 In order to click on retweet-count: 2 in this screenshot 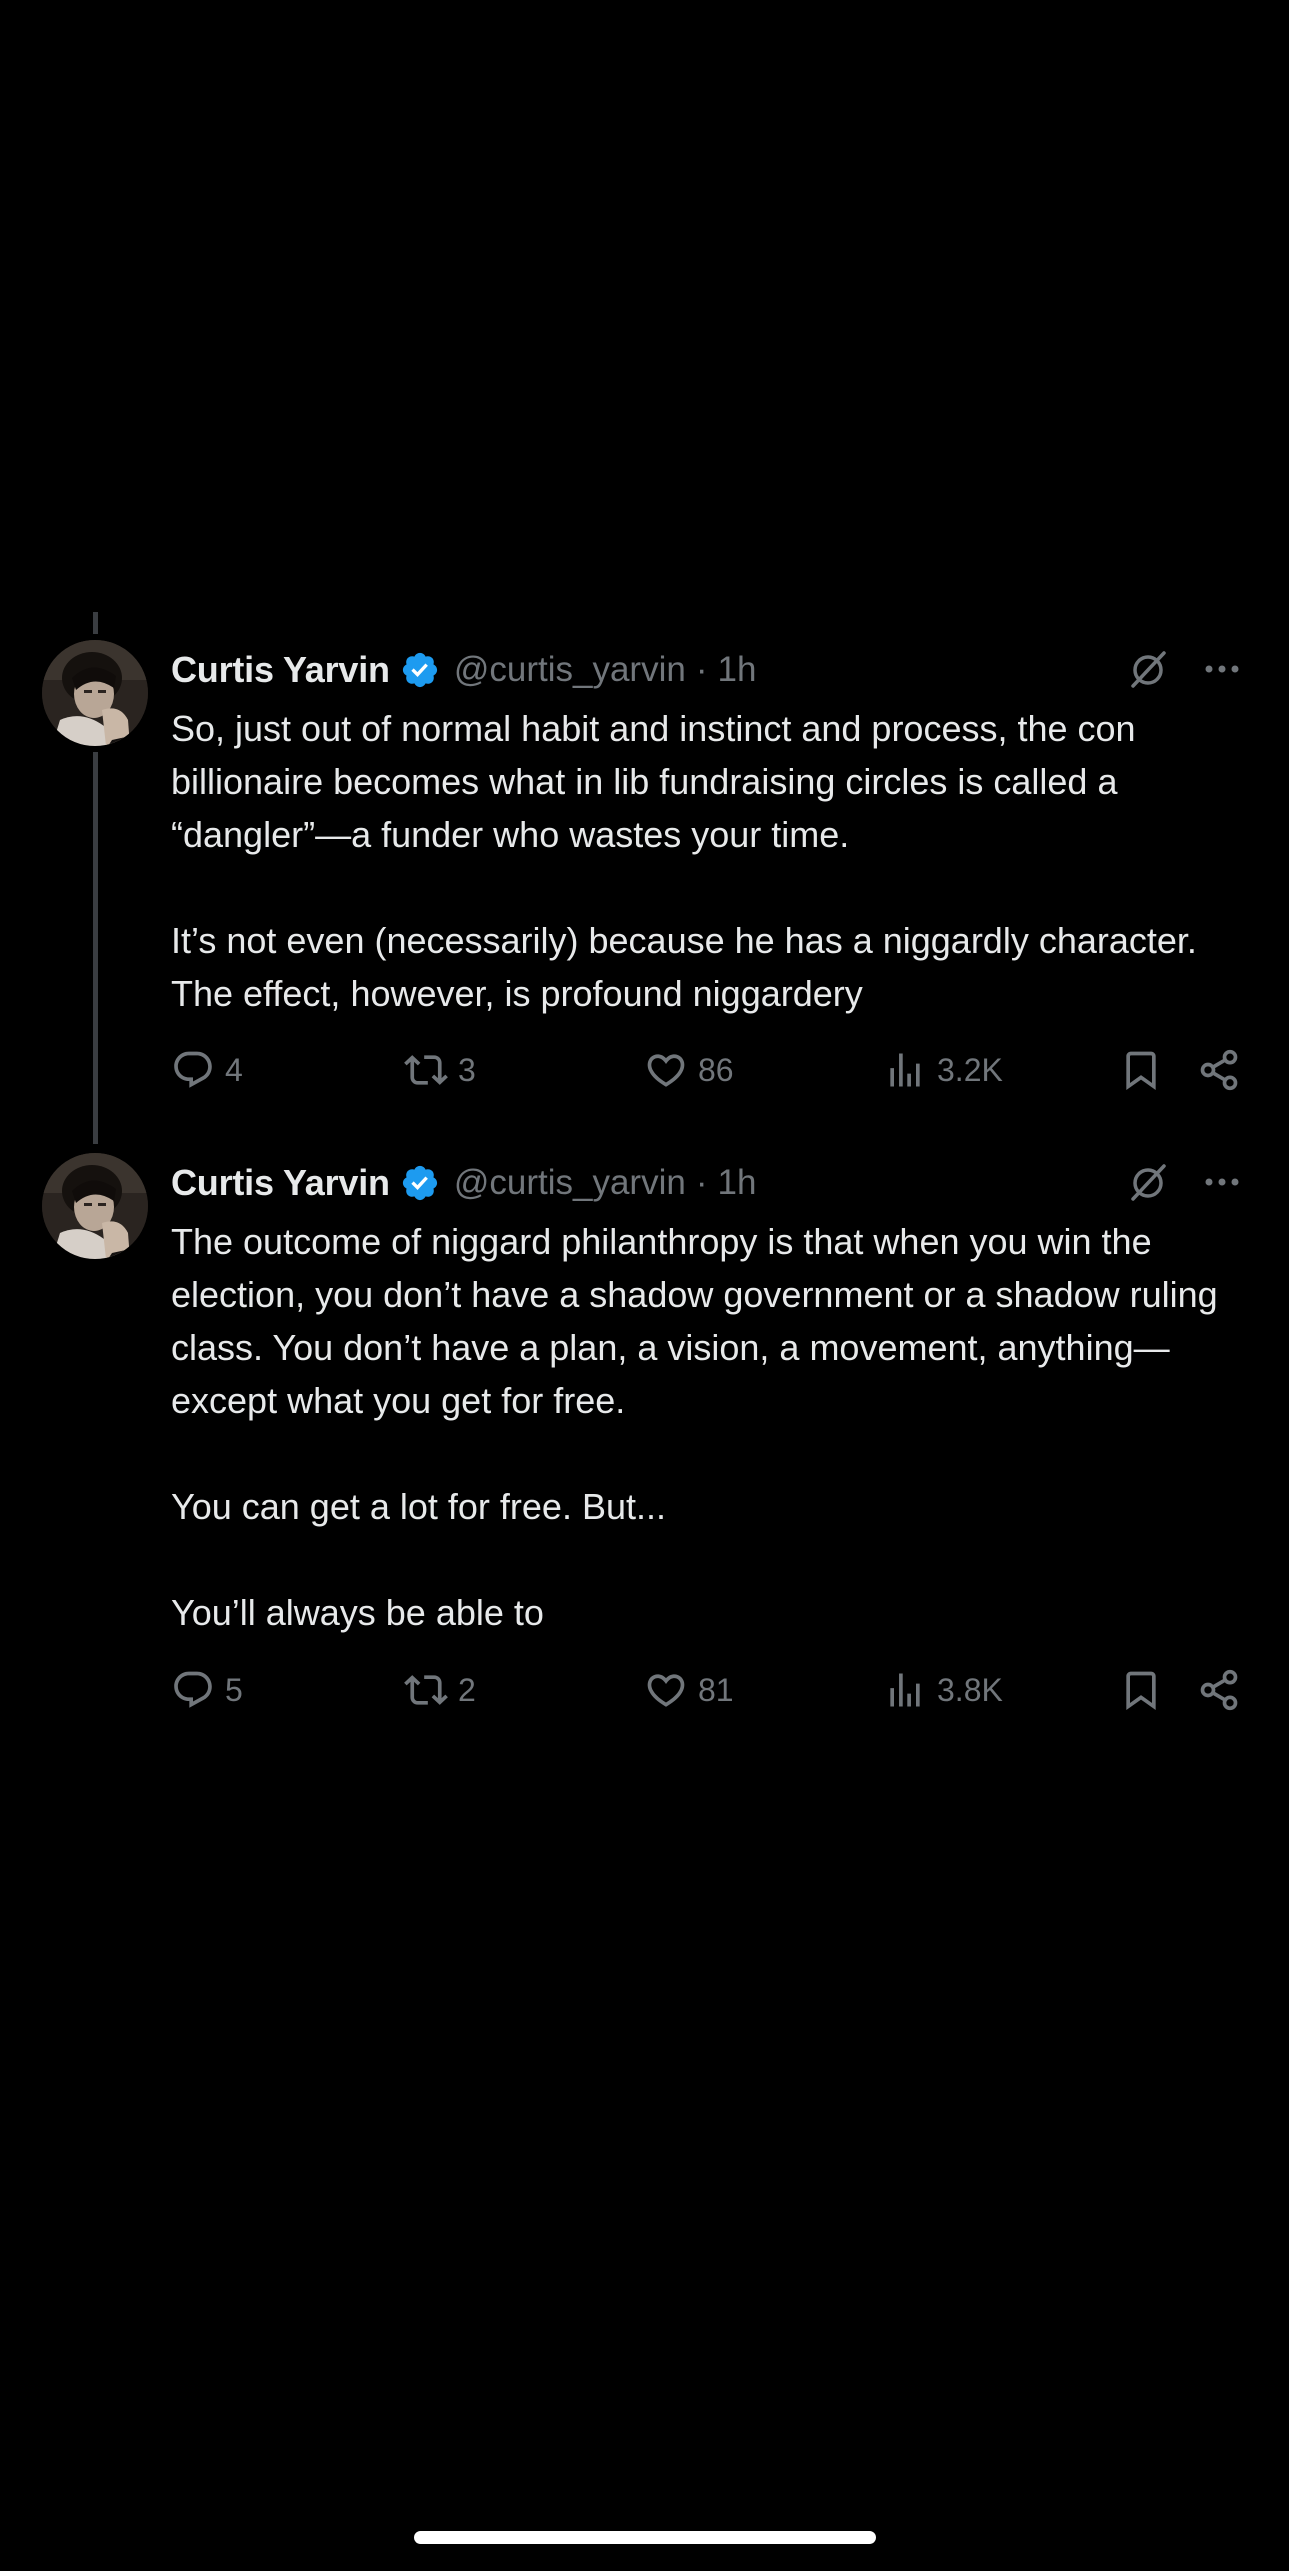, I will do `click(467, 1689)`.